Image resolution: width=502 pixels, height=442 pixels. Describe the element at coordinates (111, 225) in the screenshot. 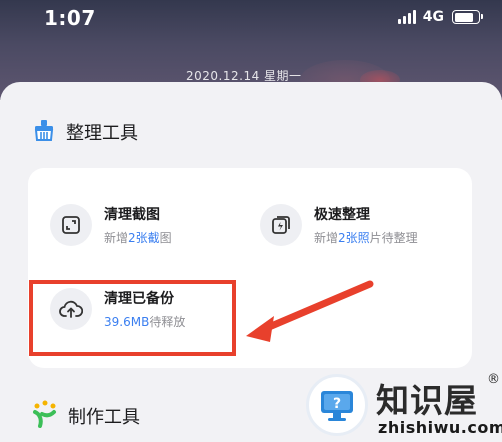

I see `tool-clean-screenshots: 清理截图 新增2张截图` at that location.